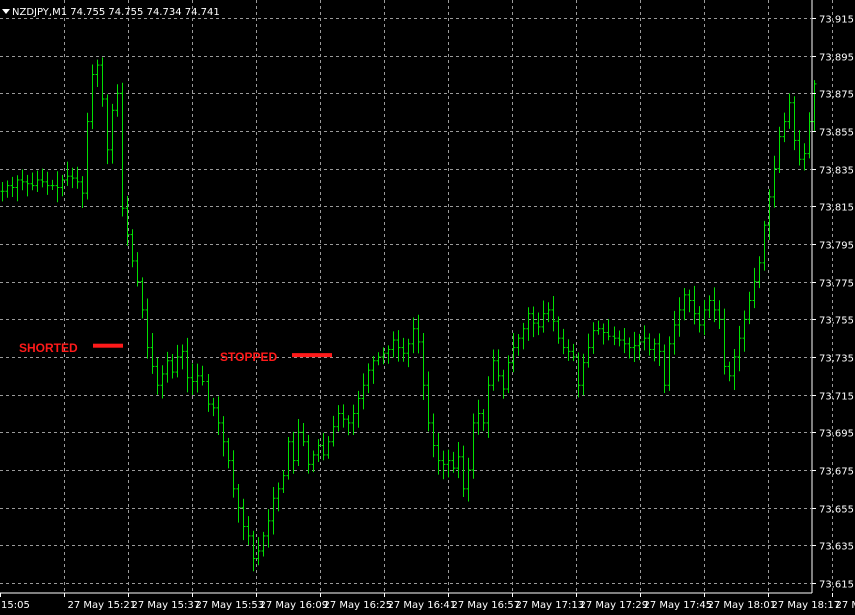 Image resolution: width=855 pixels, height=615 pixels. Describe the element at coordinates (116, 12) in the screenshot. I see `symbol-info-text: NZDJPY,M1 74.755 74.755 74.734 74.741` at that location.